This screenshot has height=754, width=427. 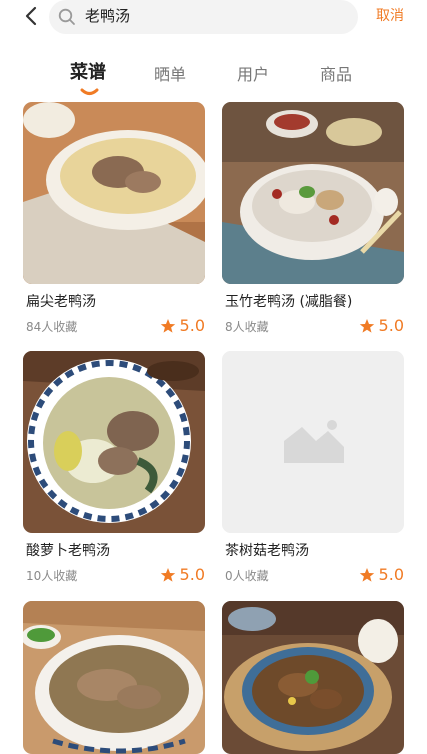 I want to click on back-button, so click(x=32, y=16).